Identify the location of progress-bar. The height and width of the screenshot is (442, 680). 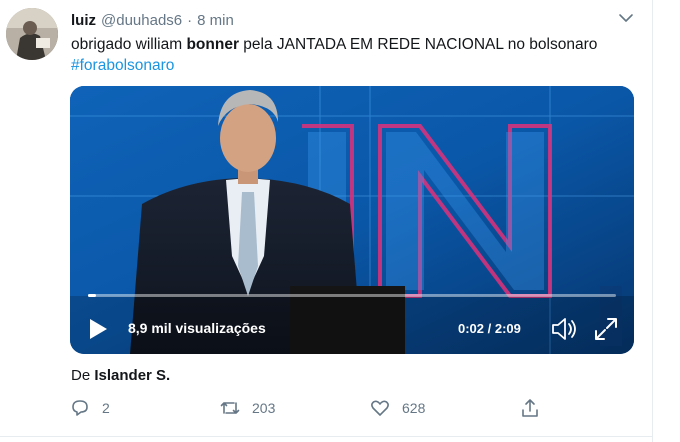
(352, 295).